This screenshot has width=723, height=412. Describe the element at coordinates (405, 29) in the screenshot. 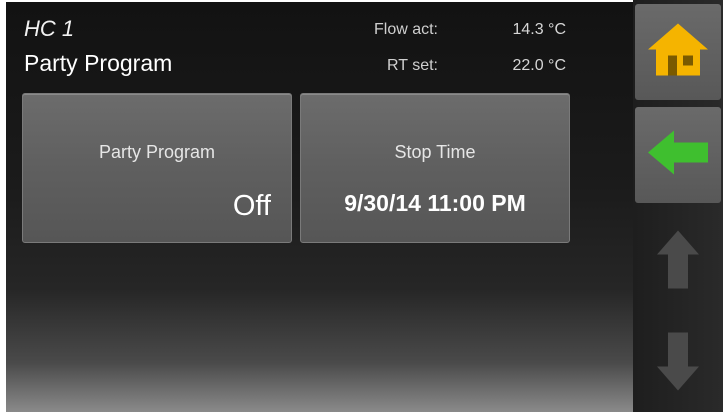

I see `flow-act-label: Flow act:` at that location.